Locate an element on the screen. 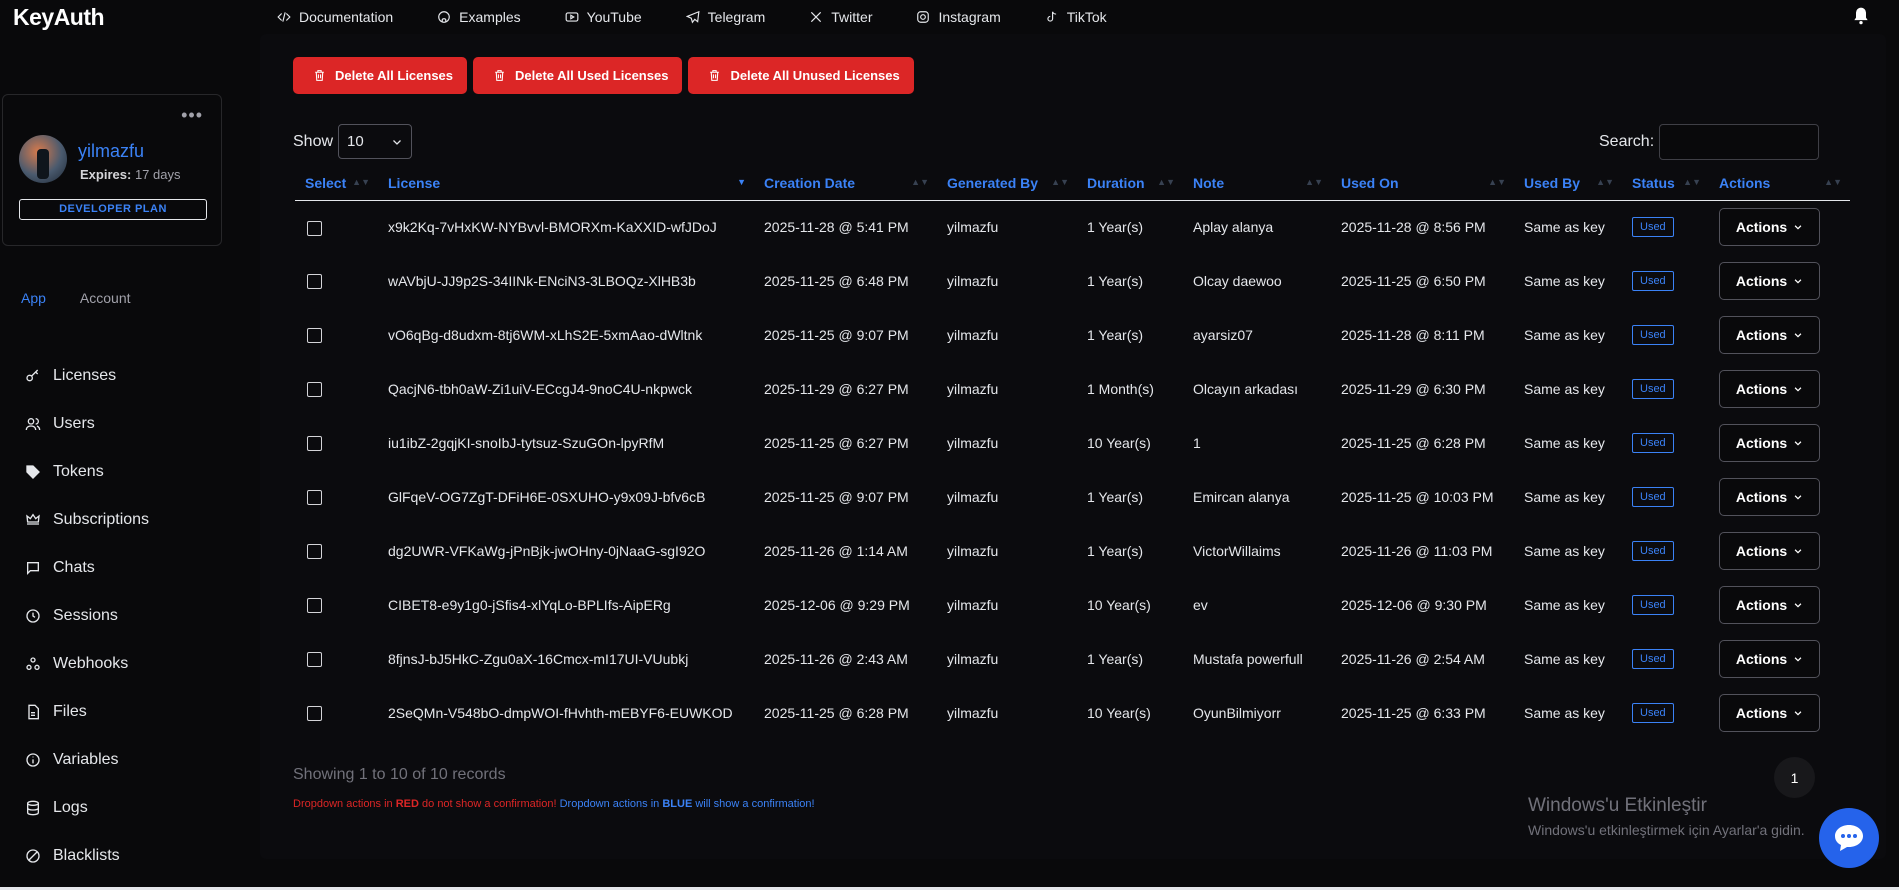 Image resolution: width=1899 pixels, height=890 pixels. col-status: Status ▲▼ is located at coordinates (1665, 183).